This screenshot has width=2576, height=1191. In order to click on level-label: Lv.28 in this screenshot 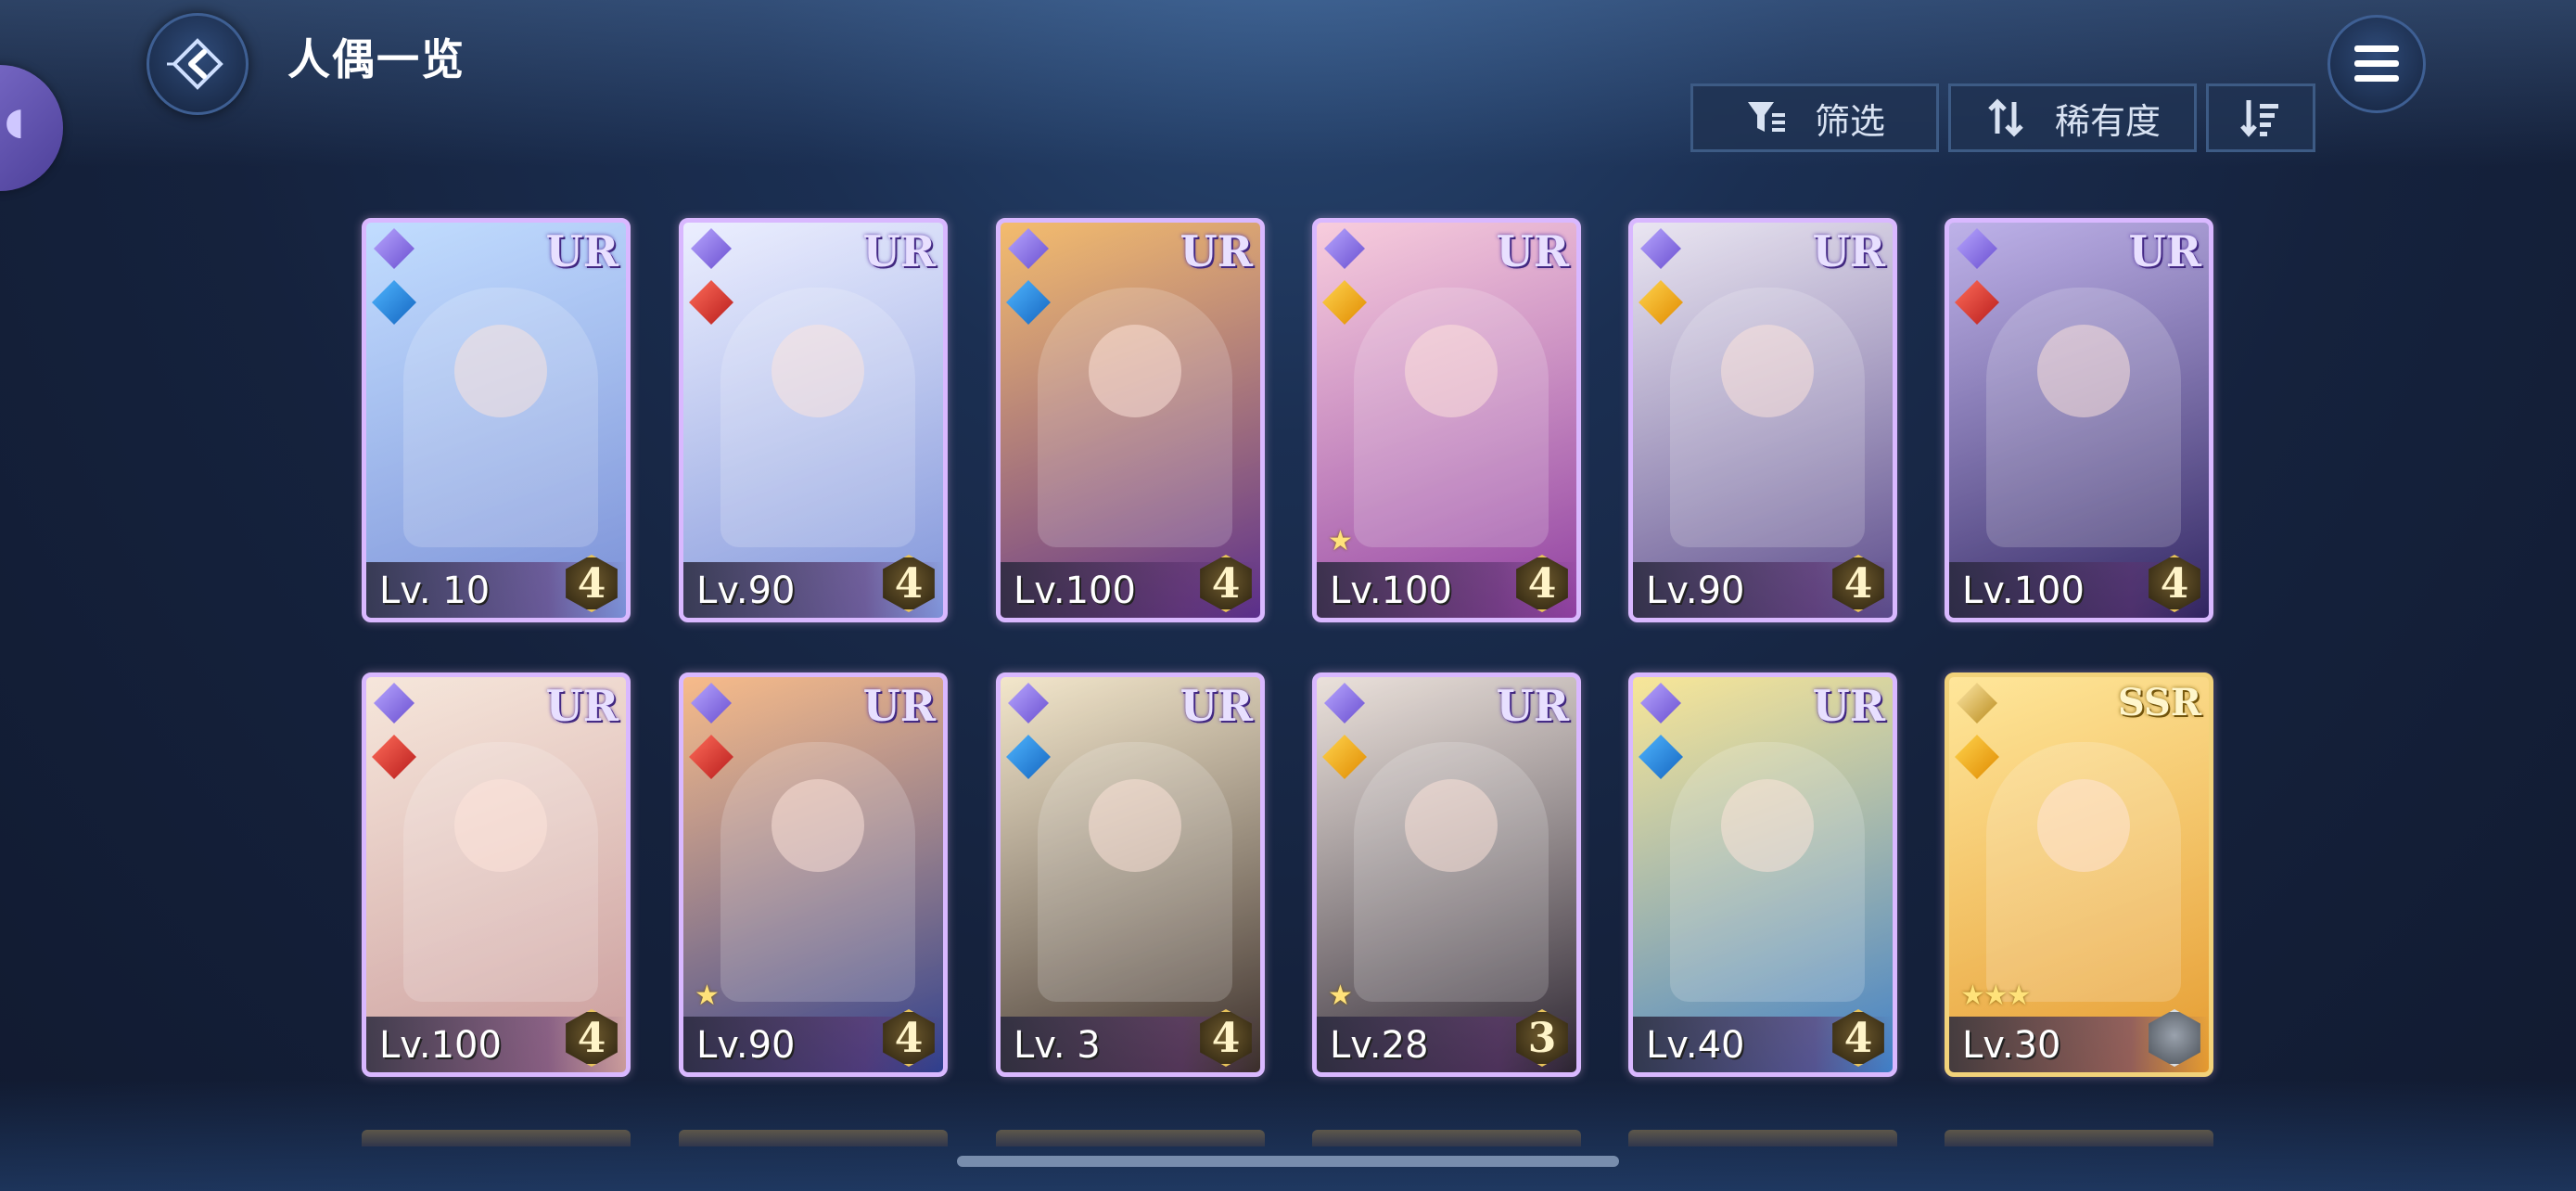, I will do `click(1379, 1045)`.